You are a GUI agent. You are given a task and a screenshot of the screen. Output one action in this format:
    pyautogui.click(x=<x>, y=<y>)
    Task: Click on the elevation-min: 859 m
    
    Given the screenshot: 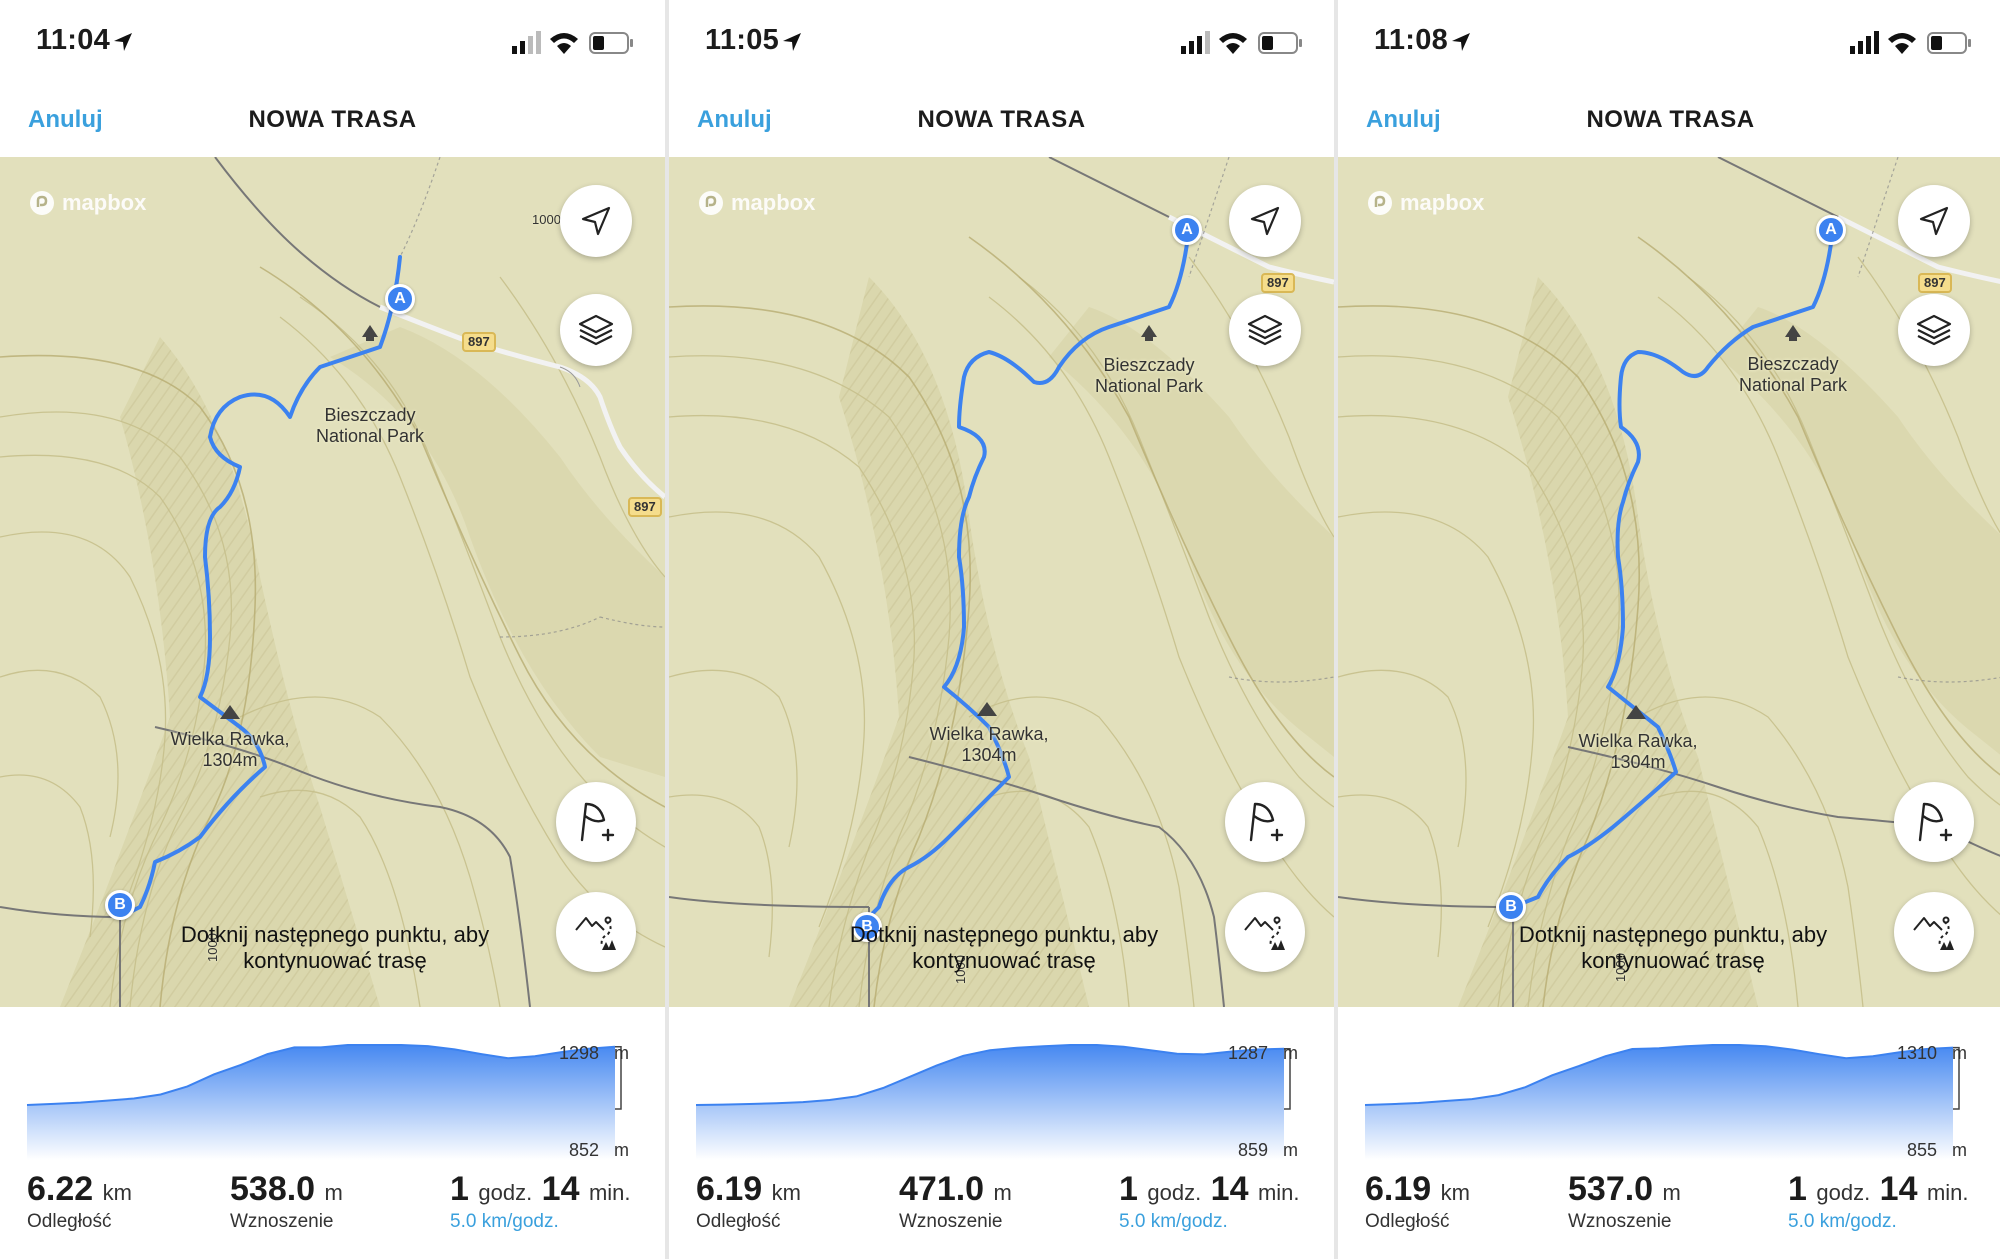 What is the action you would take?
    pyautogui.click(x=1267, y=1150)
    